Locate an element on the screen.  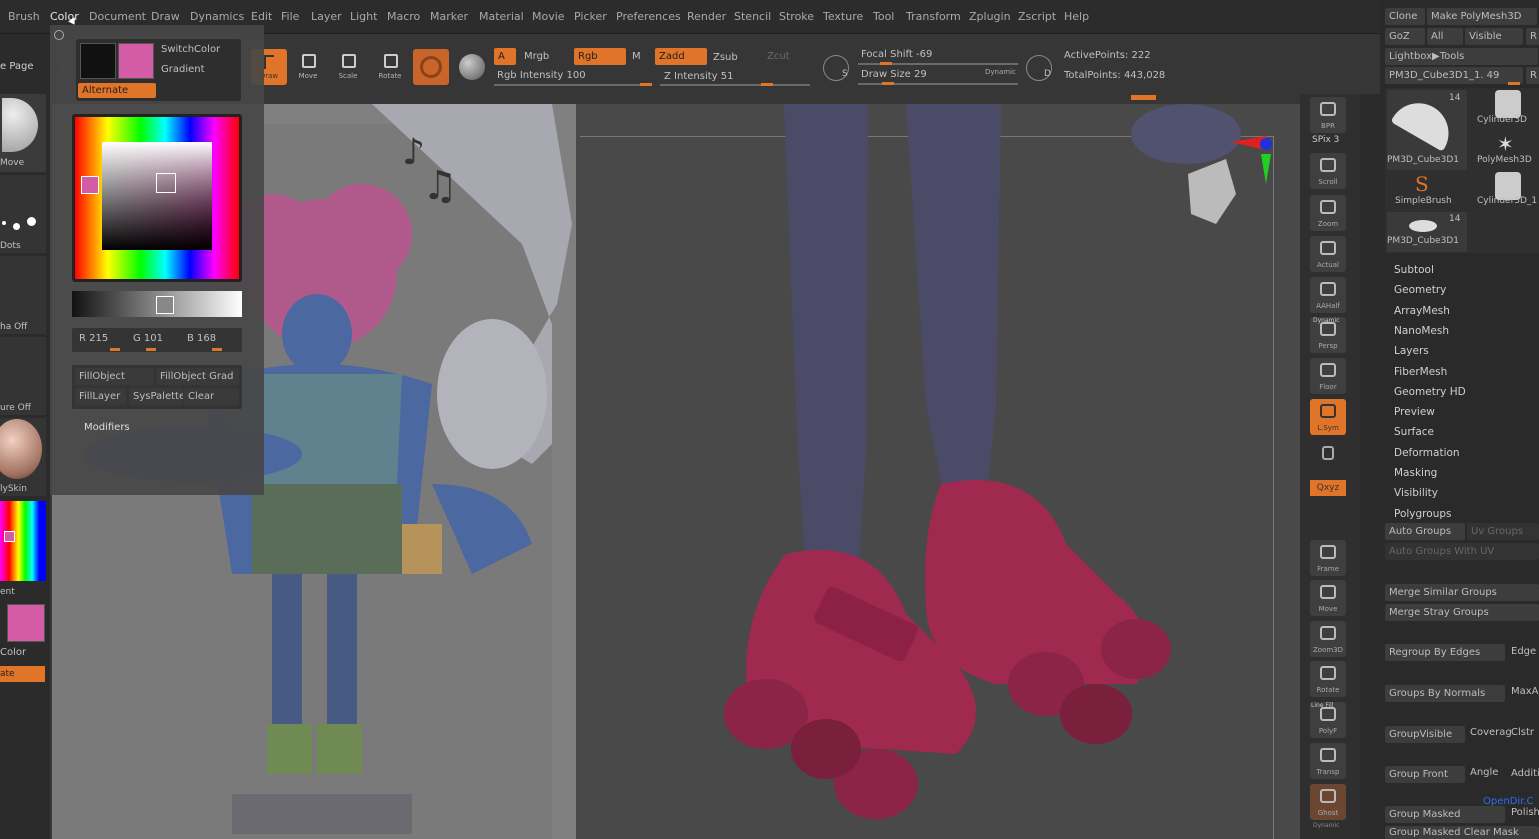
menu-help: Help is located at coordinates (1076, 16).